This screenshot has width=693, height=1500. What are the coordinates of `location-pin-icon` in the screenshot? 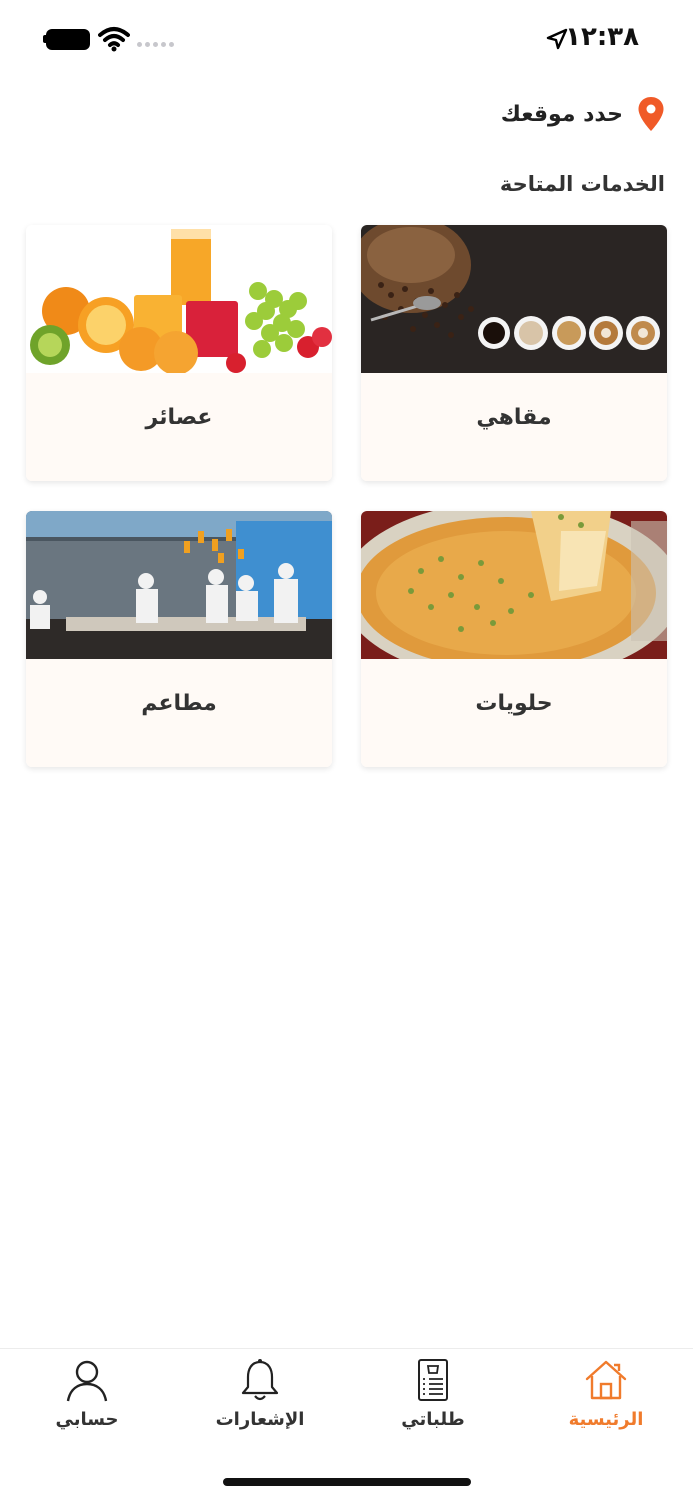 It's located at (651, 114).